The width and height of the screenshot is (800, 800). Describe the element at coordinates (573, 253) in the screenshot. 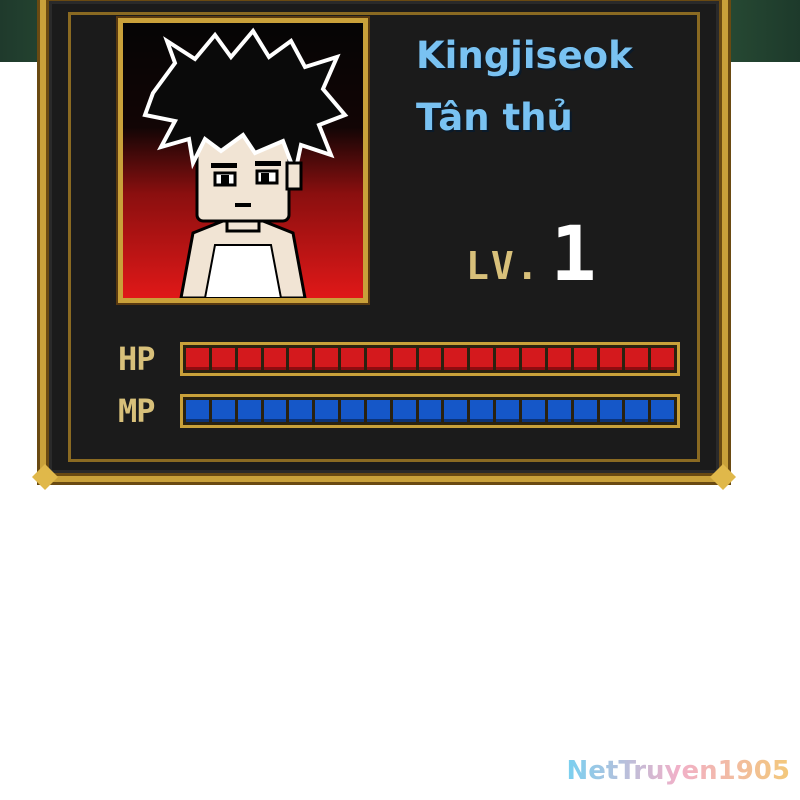

I see `level-value: 1` at that location.